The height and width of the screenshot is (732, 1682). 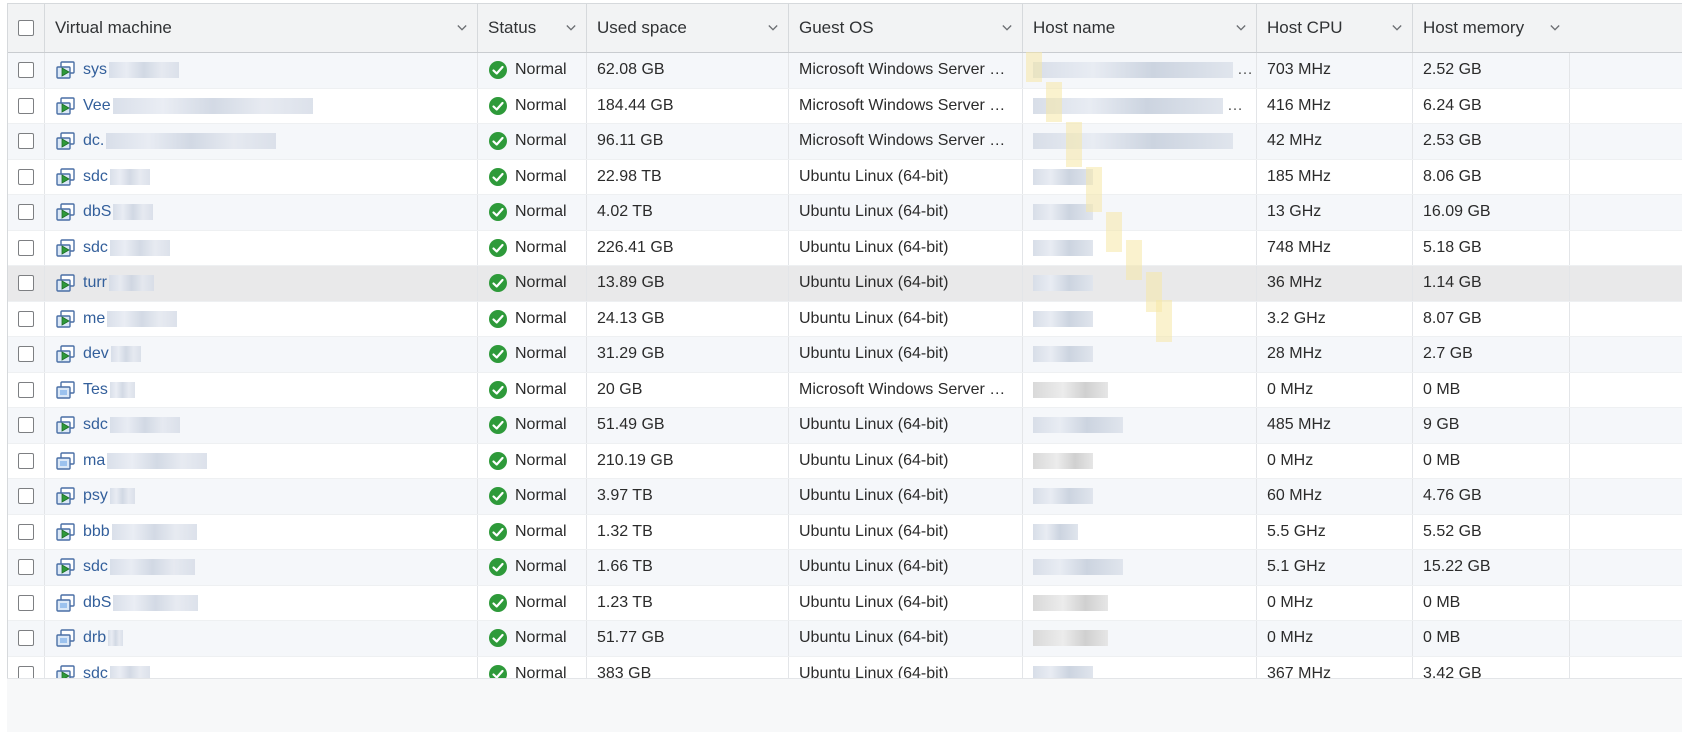 What do you see at coordinates (261, 28) in the screenshot?
I see `column-header-virtual-machine: Virtual machine` at bounding box center [261, 28].